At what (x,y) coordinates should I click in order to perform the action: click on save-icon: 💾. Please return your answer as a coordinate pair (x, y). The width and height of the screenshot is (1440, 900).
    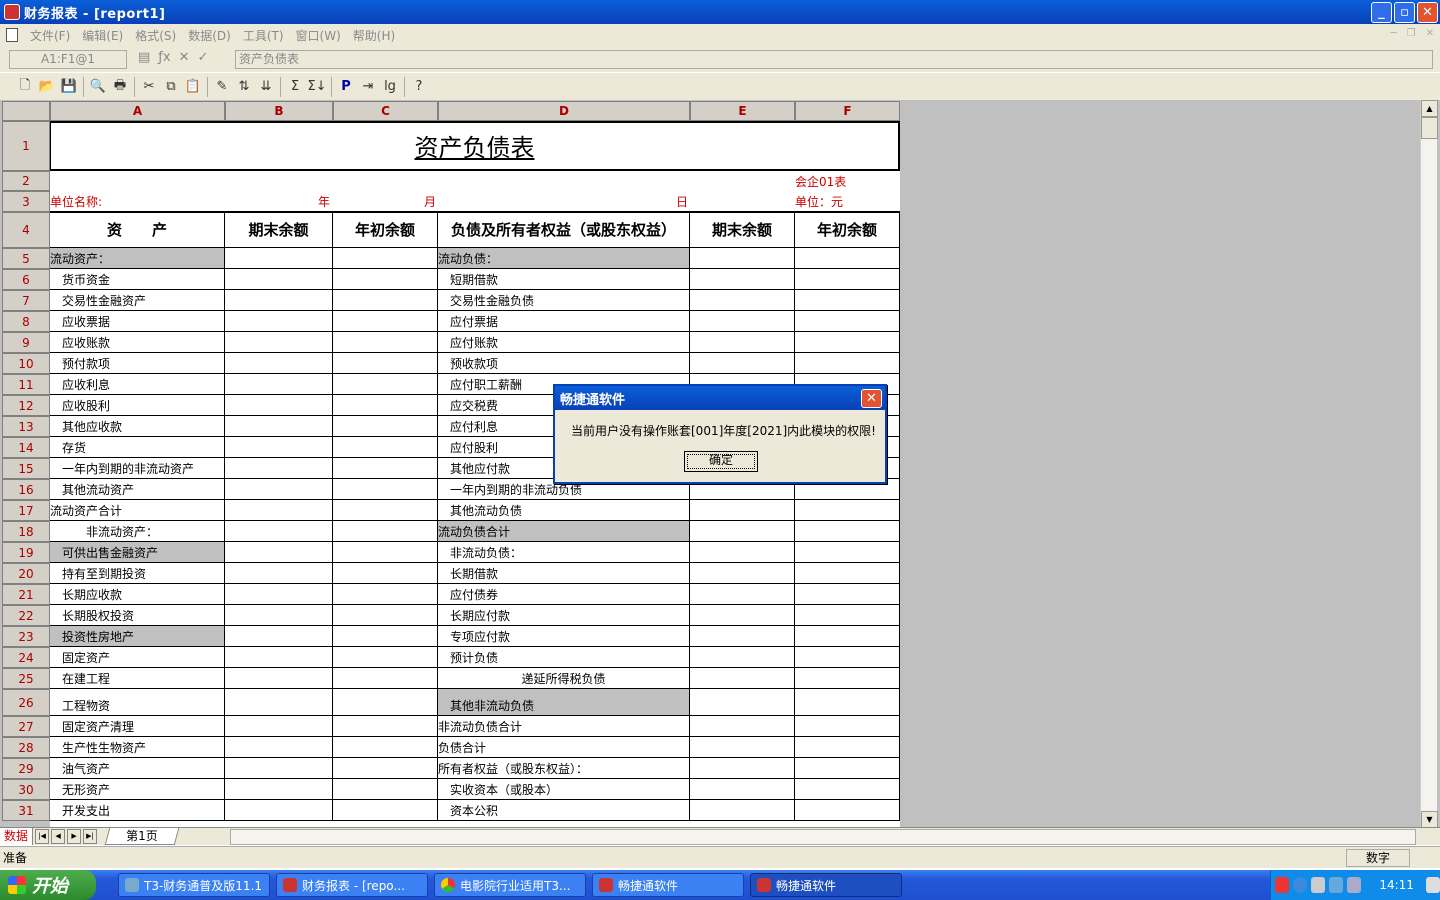
    Looking at the image, I should click on (69, 87).